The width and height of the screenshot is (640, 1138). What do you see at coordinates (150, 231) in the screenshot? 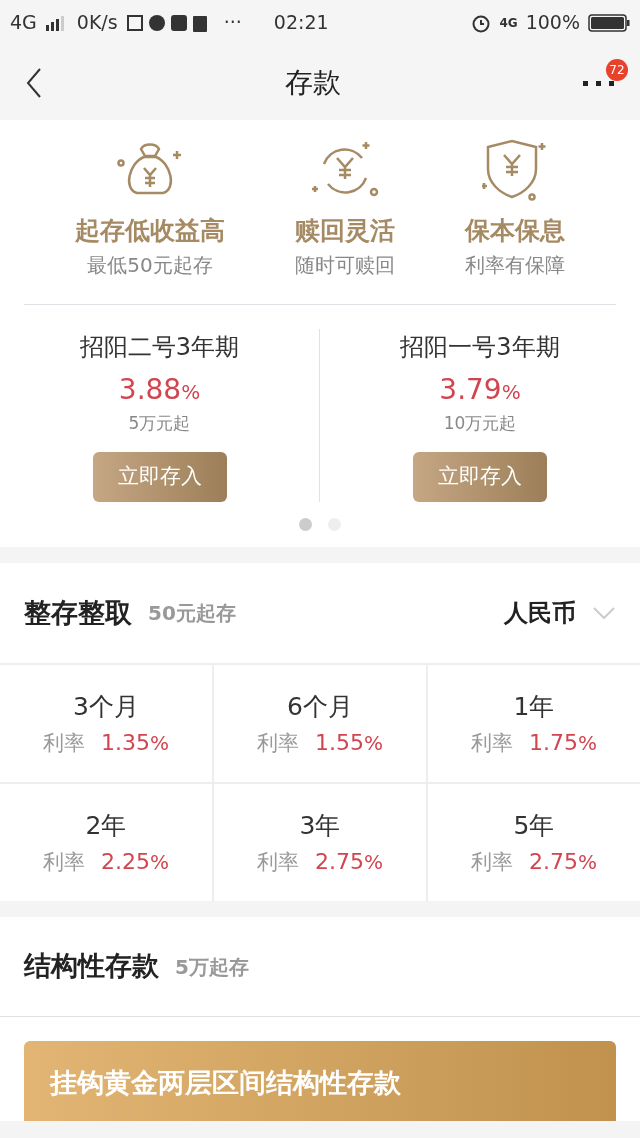
I see `feature-title: 起存低收益高` at bounding box center [150, 231].